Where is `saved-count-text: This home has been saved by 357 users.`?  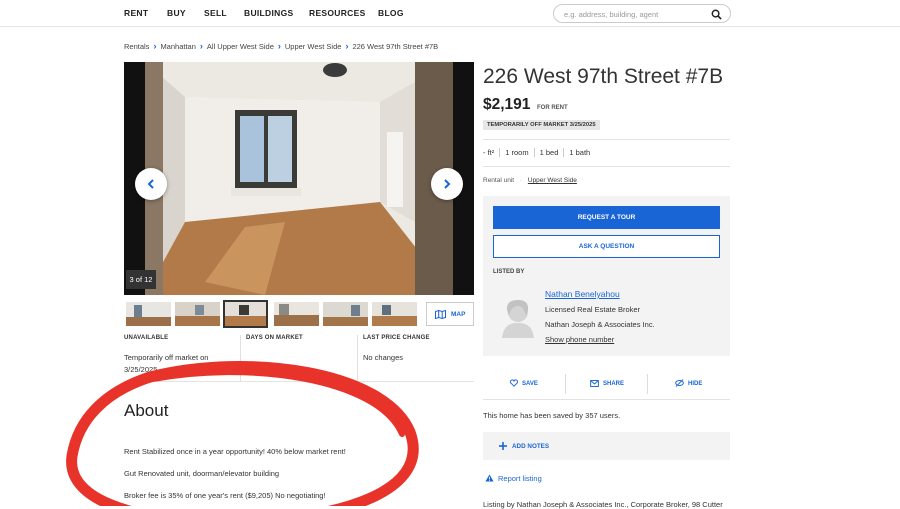
saved-count-text: This home has been saved by 357 users. is located at coordinates (552, 415).